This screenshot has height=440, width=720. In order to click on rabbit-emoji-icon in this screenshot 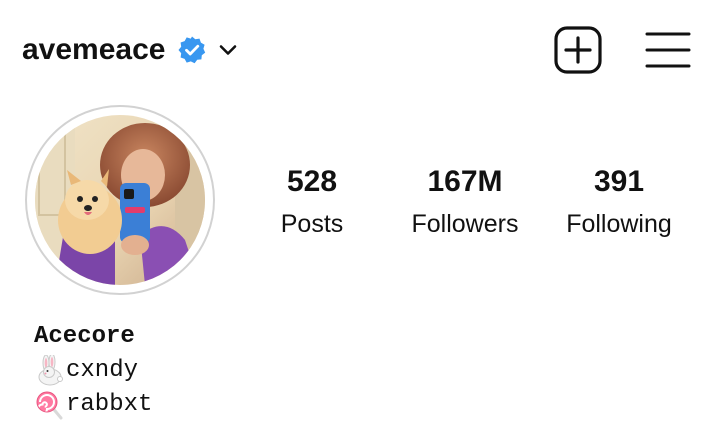, I will do `click(50, 370)`.